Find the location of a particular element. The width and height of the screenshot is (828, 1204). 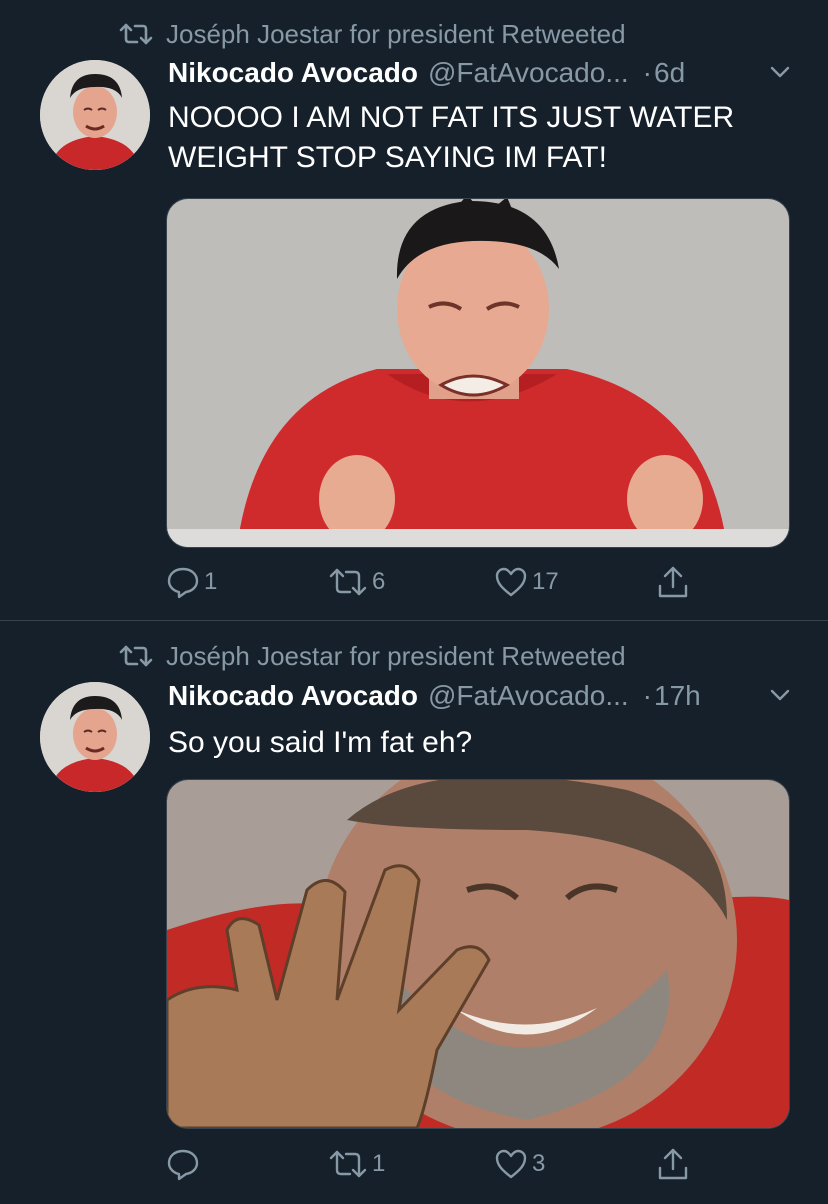

tweet-text-line: WEIGHT STOP SAYING IM FAT! is located at coordinates (387, 157).